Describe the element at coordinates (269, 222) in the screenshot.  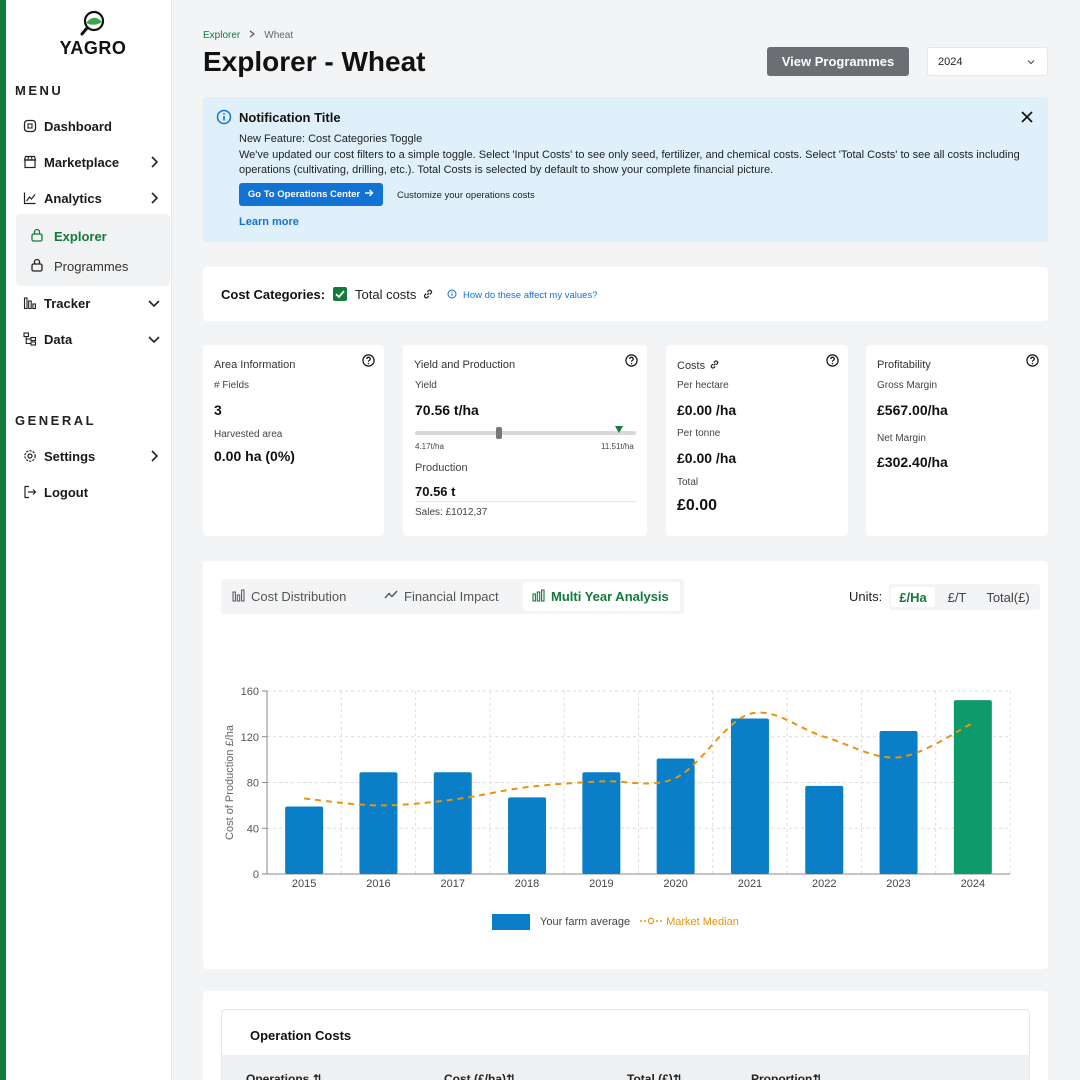
I see `learn-more-link: Learn more` at that location.